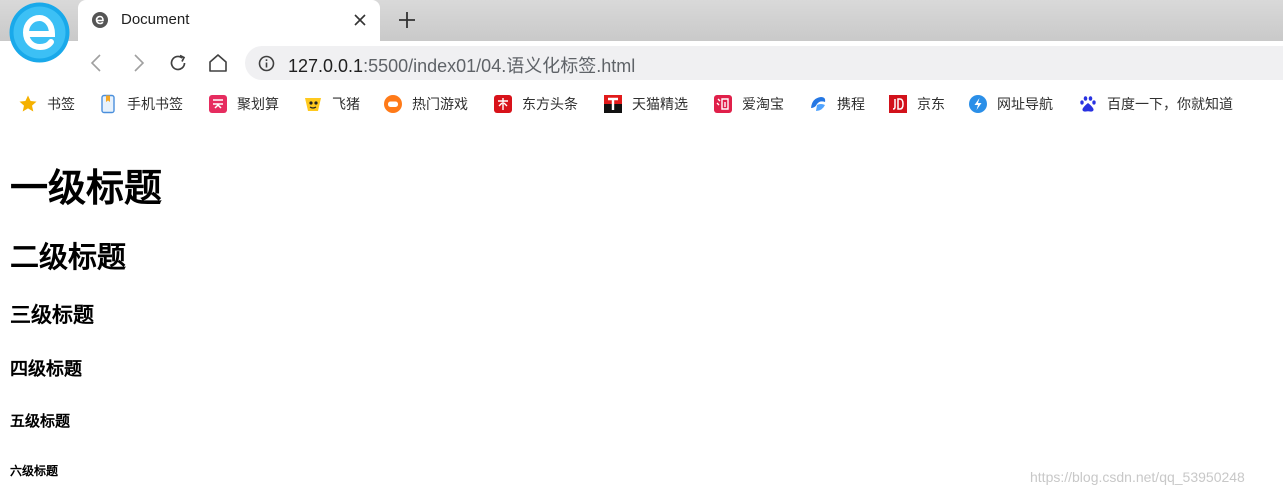 The height and width of the screenshot is (497, 1283). Describe the element at coordinates (155, 105) in the screenshot. I see `bookmark-label: 手机书签` at that location.